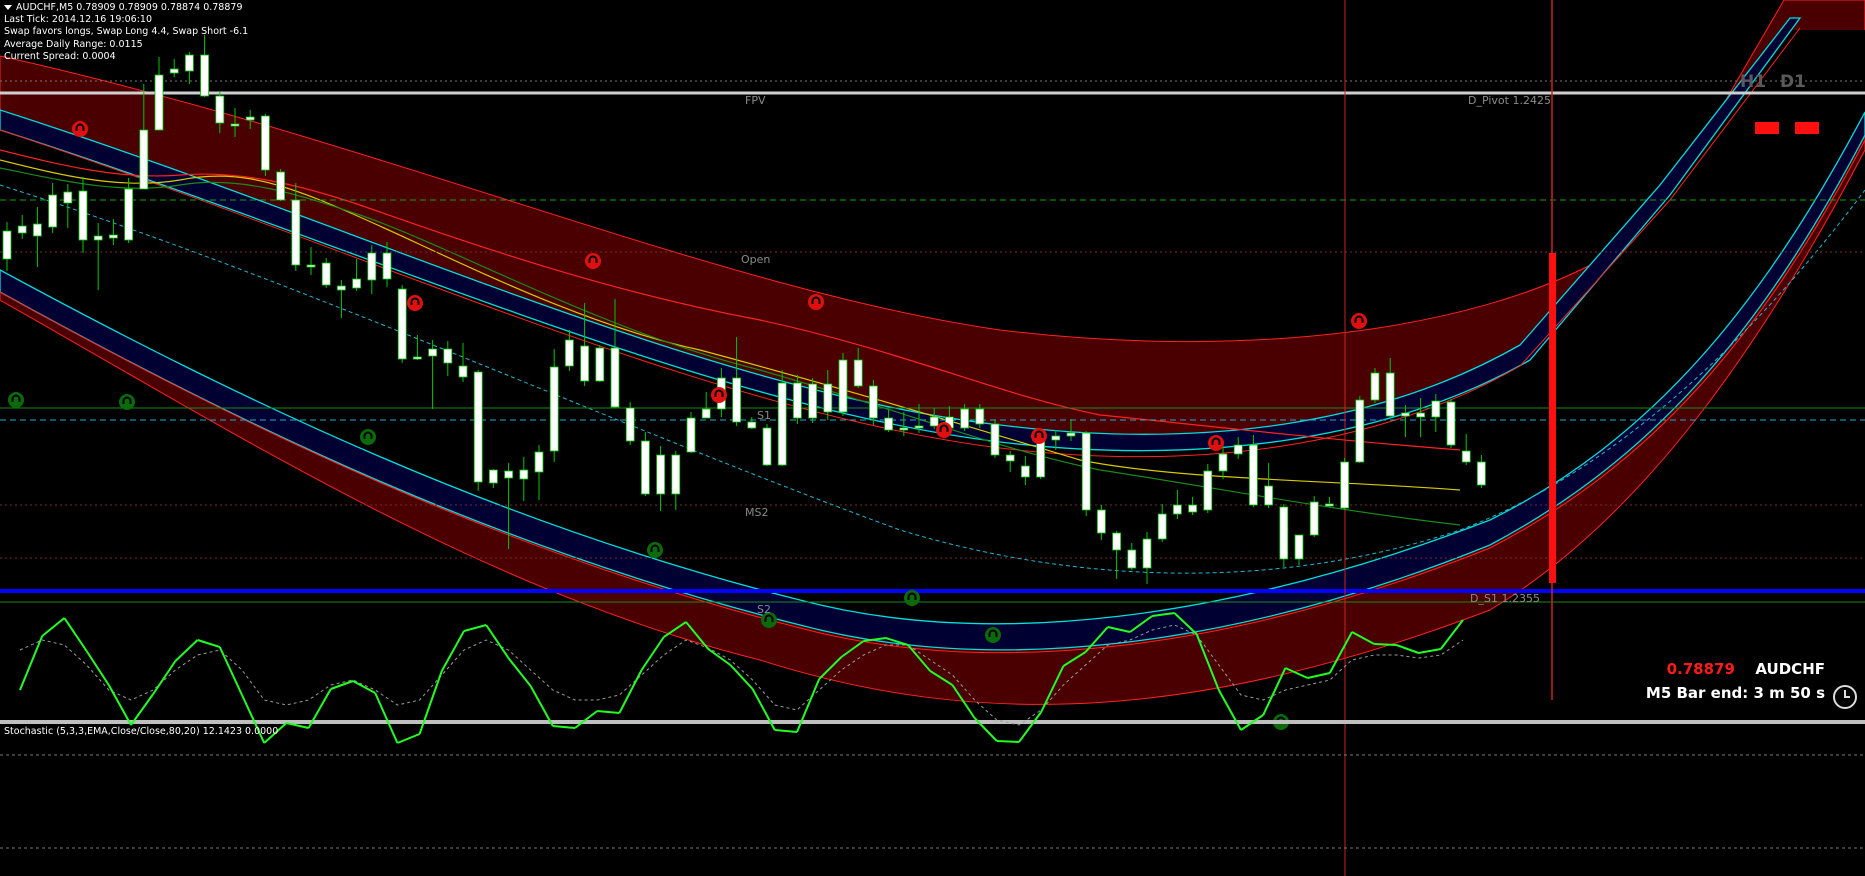 This screenshot has height=876, width=1865. Describe the element at coordinates (1552, 418) in the screenshot. I see `current-bar-red` at that location.